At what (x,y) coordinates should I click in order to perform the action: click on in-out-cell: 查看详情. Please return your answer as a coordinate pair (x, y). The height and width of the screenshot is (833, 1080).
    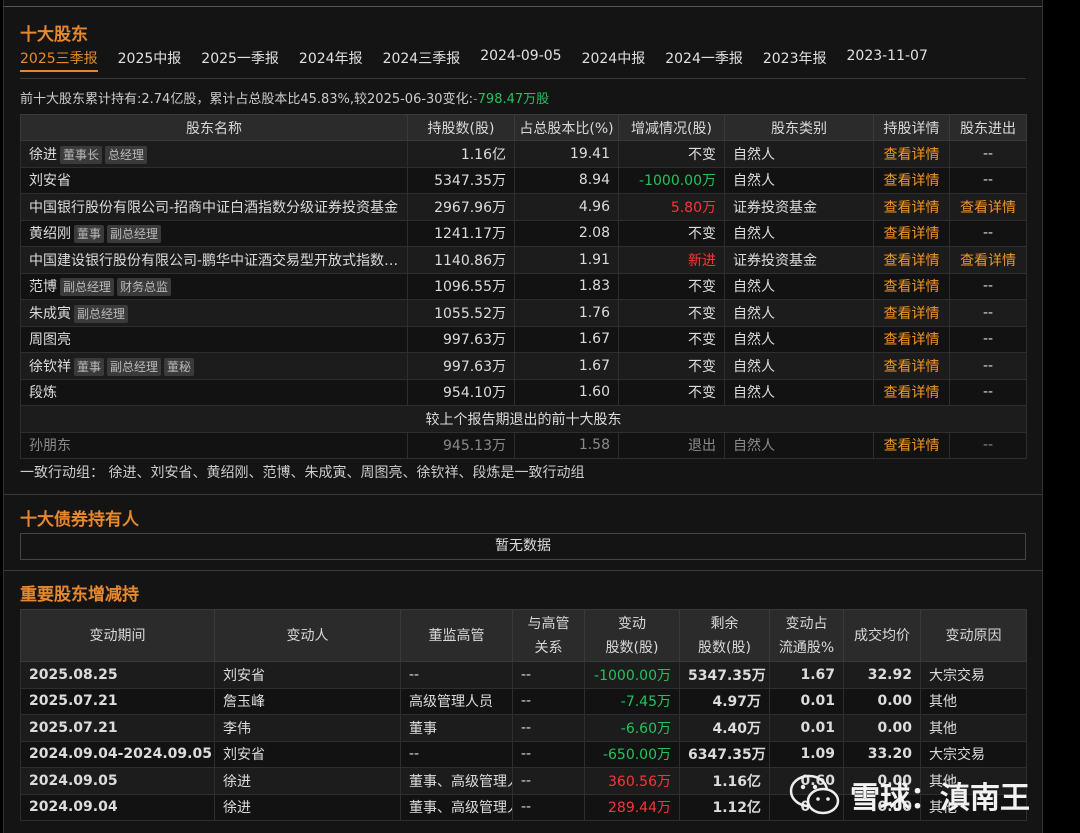
    Looking at the image, I should click on (988, 260).